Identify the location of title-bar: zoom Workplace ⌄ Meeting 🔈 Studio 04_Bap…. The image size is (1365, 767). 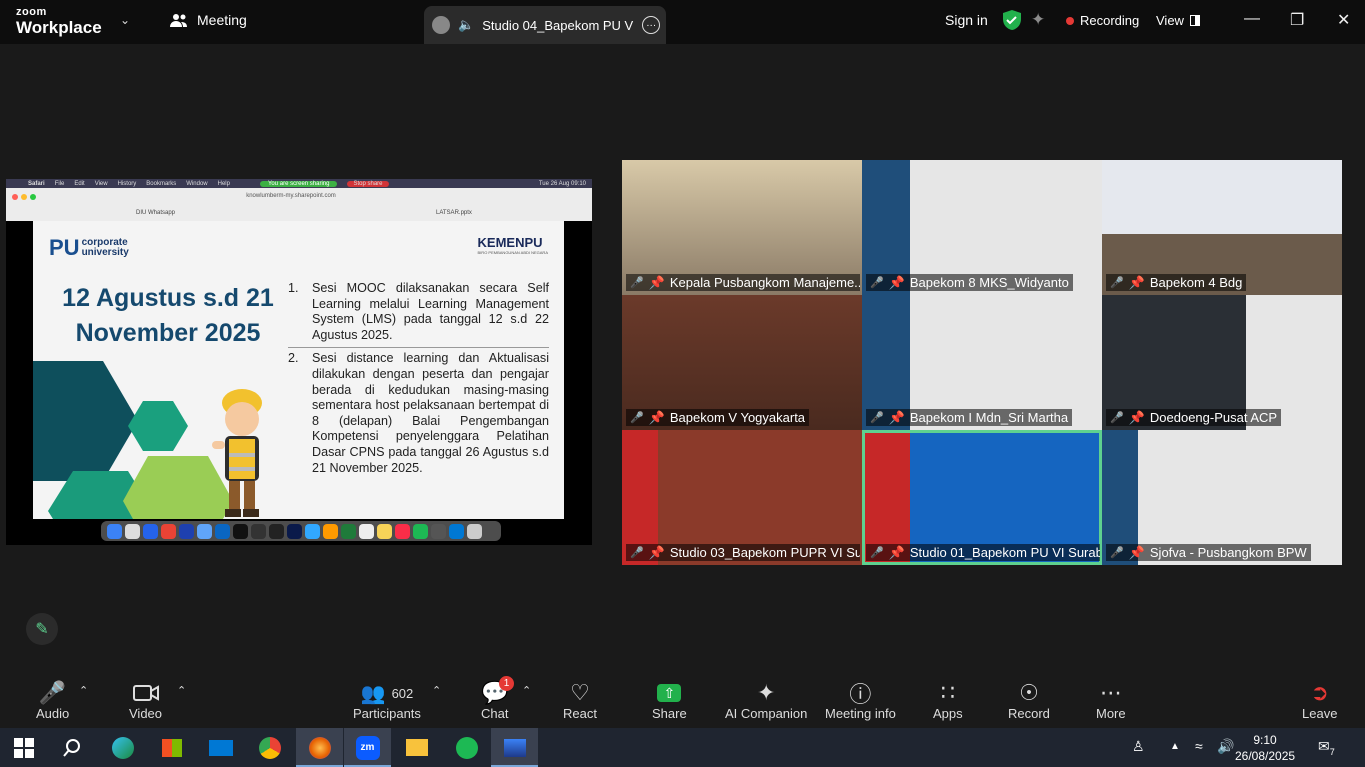
(682, 22).